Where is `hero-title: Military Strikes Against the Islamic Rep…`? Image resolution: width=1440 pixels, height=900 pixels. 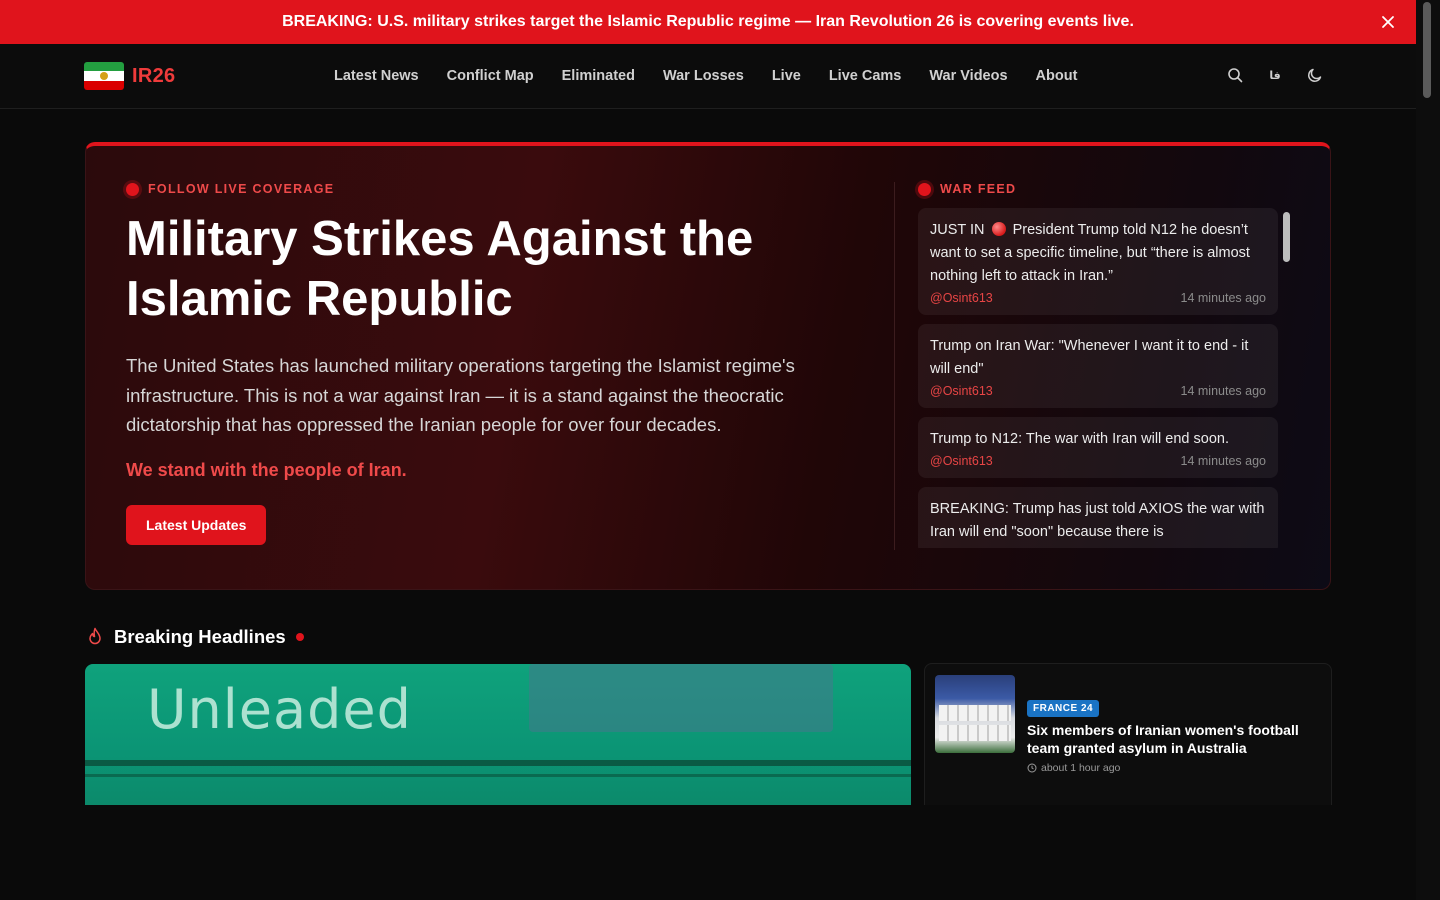 hero-title: Military Strikes Against the Islamic Rep… is located at coordinates (486, 269).